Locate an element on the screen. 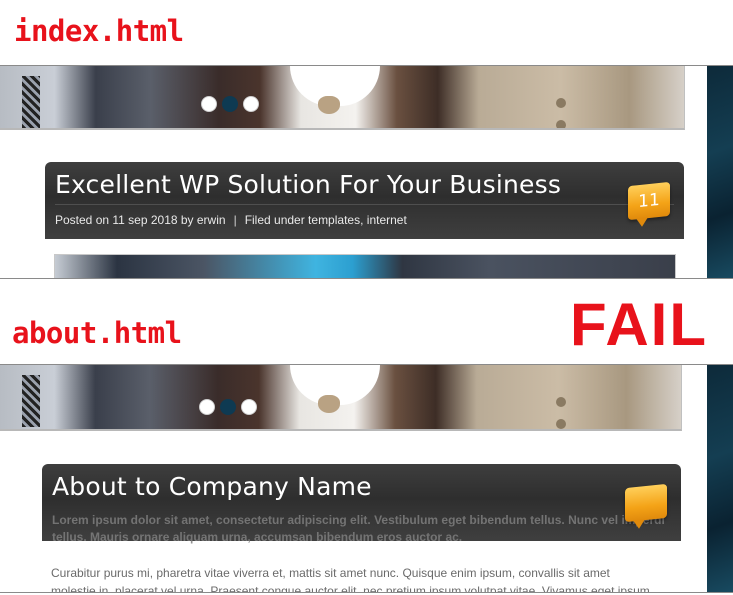  post-title: Excellent WP Solution For Your Business is located at coordinates (308, 184).